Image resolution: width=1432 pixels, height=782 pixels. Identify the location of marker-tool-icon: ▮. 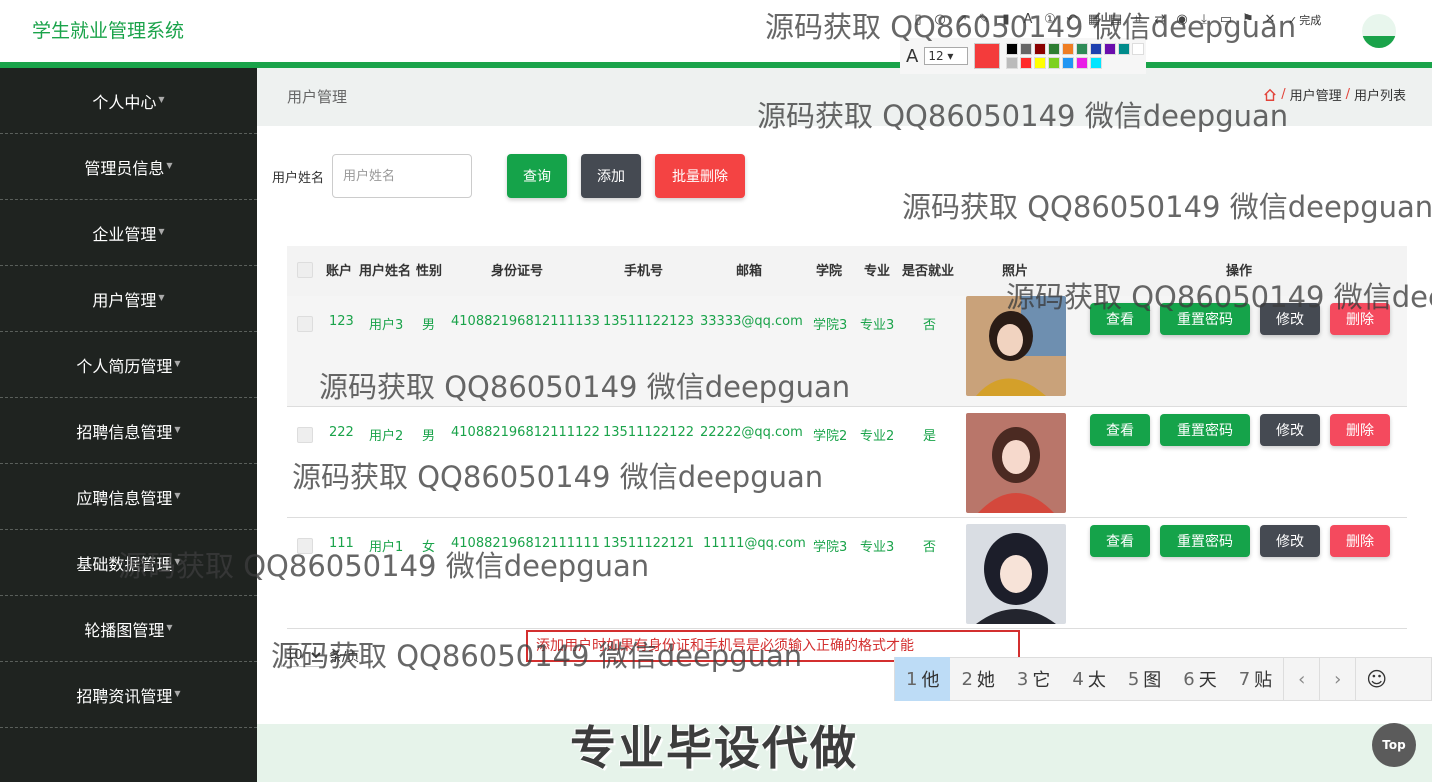
(1006, 20).